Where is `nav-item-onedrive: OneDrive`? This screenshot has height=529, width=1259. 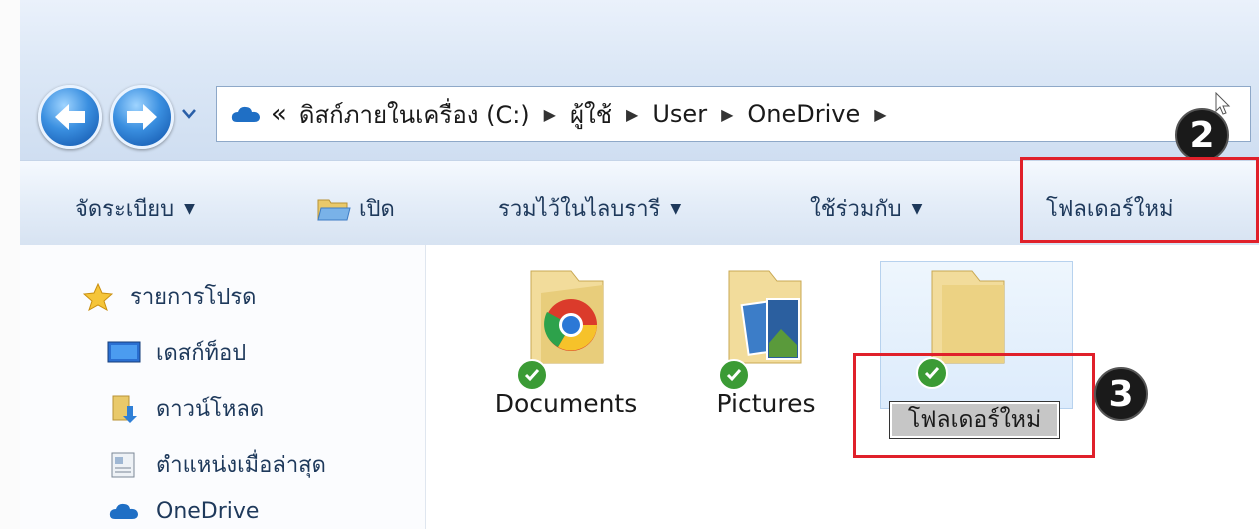
nav-item-onedrive: OneDrive is located at coordinates (182, 511).